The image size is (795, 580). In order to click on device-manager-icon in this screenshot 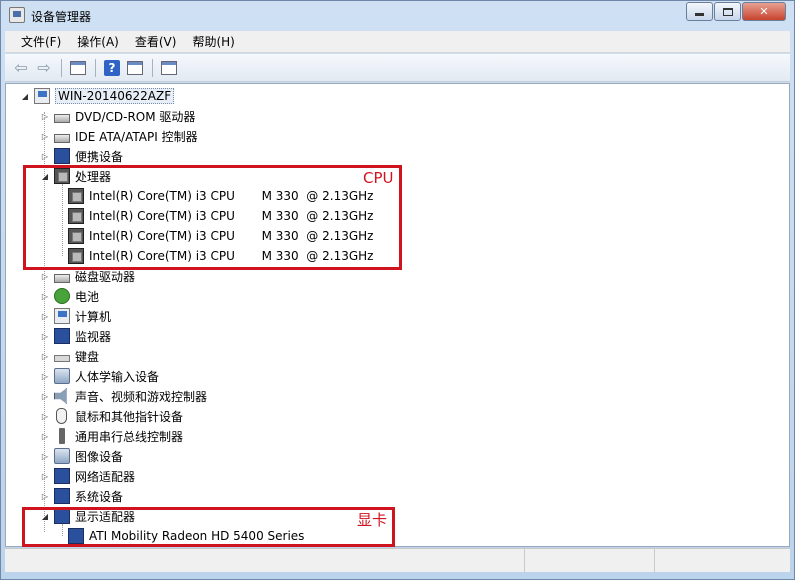, I will do `click(17, 15)`.